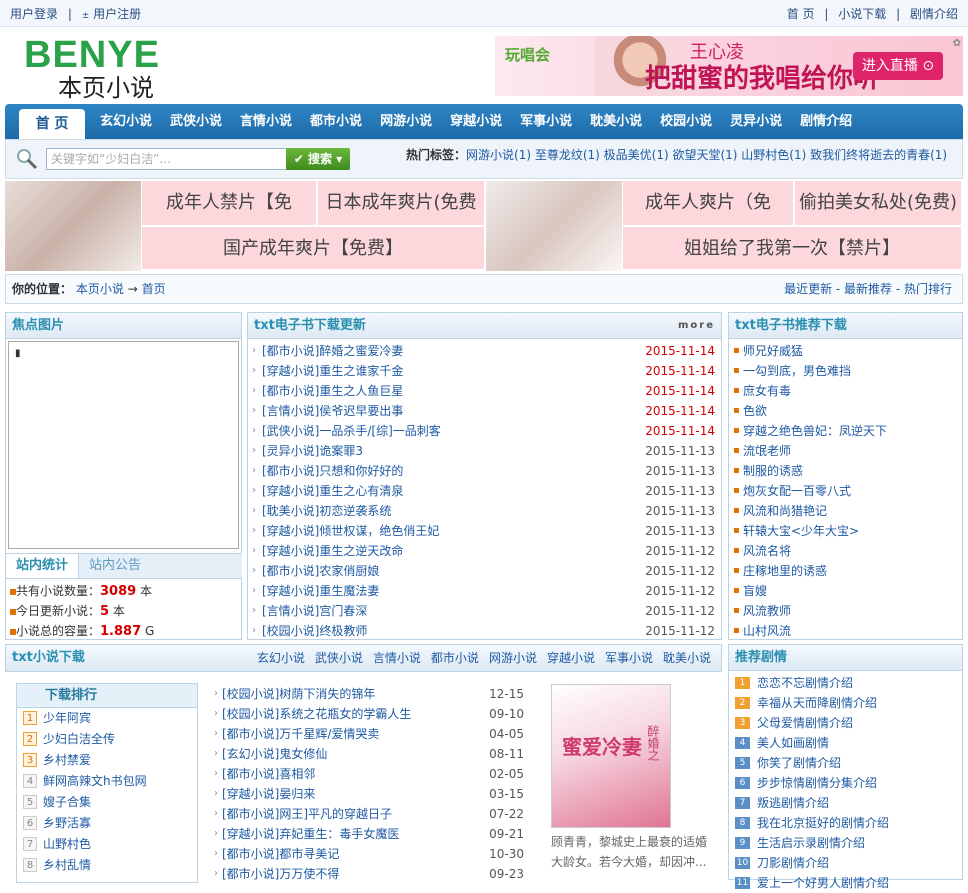  Describe the element at coordinates (756, 121) in the screenshot. I see `nav-item: 灵异小说` at that location.